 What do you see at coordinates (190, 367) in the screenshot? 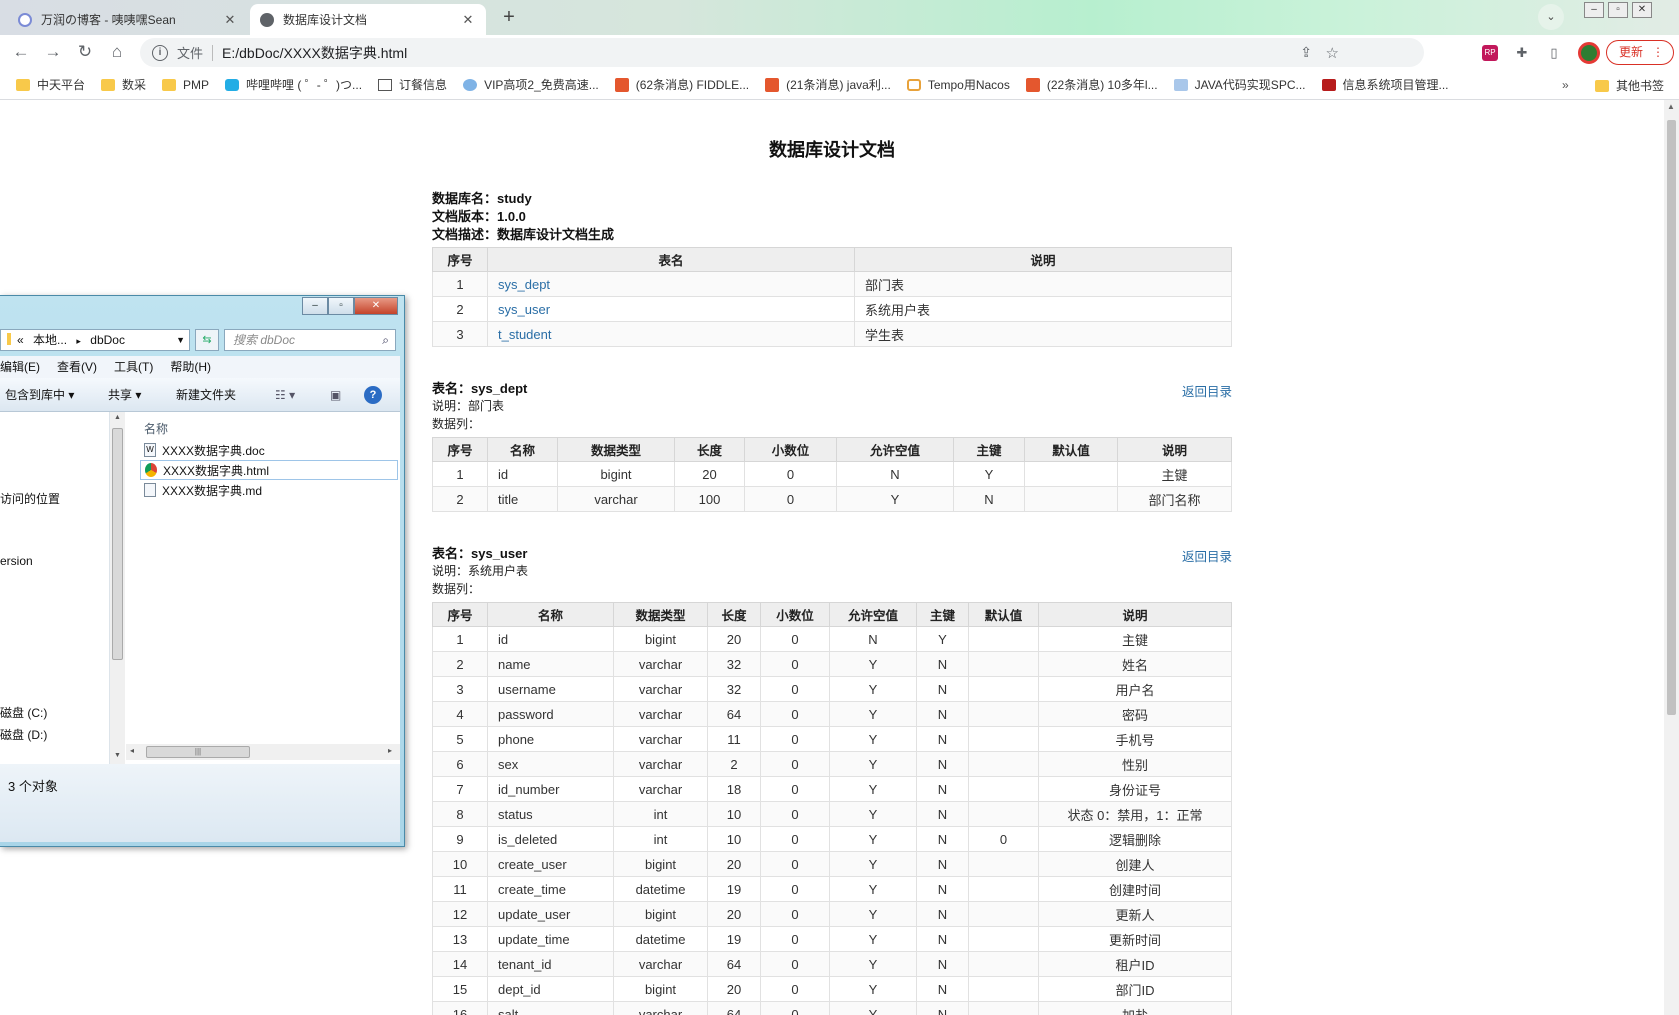
I see `menu-item-help: 帮助(H)` at bounding box center [190, 367].